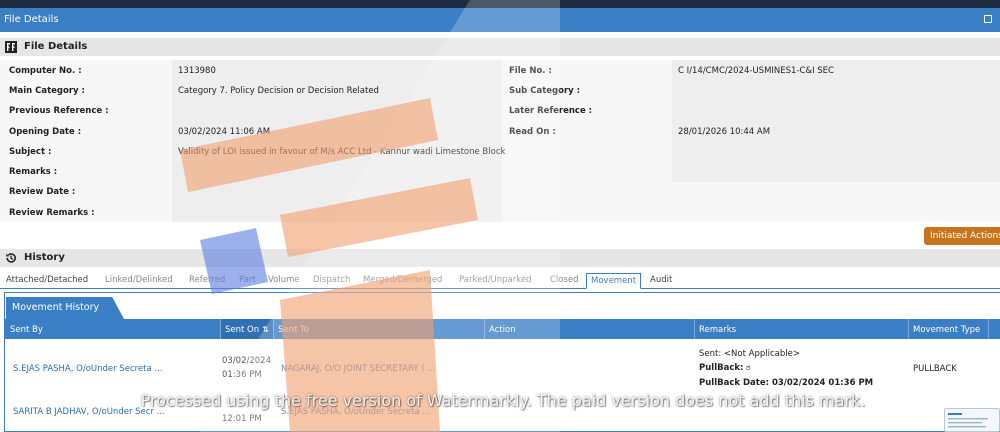 The width and height of the screenshot is (1000, 432). What do you see at coordinates (11, 258) in the screenshot?
I see `history-icon` at bounding box center [11, 258].